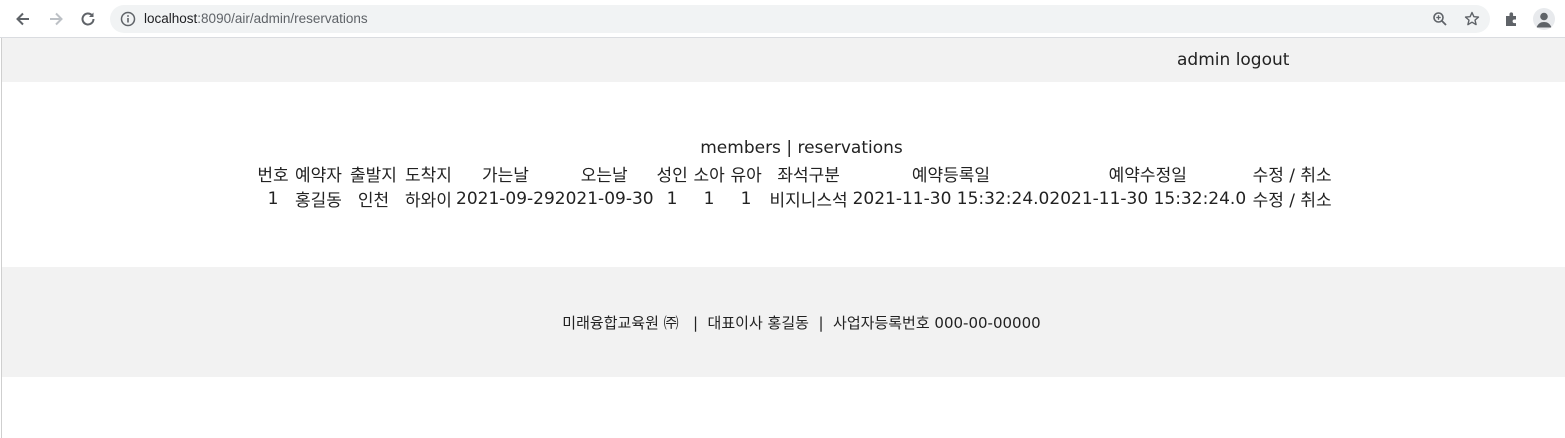 This screenshot has width=1565, height=438. What do you see at coordinates (318, 176) in the screenshot?
I see `column-header: 예약자` at bounding box center [318, 176].